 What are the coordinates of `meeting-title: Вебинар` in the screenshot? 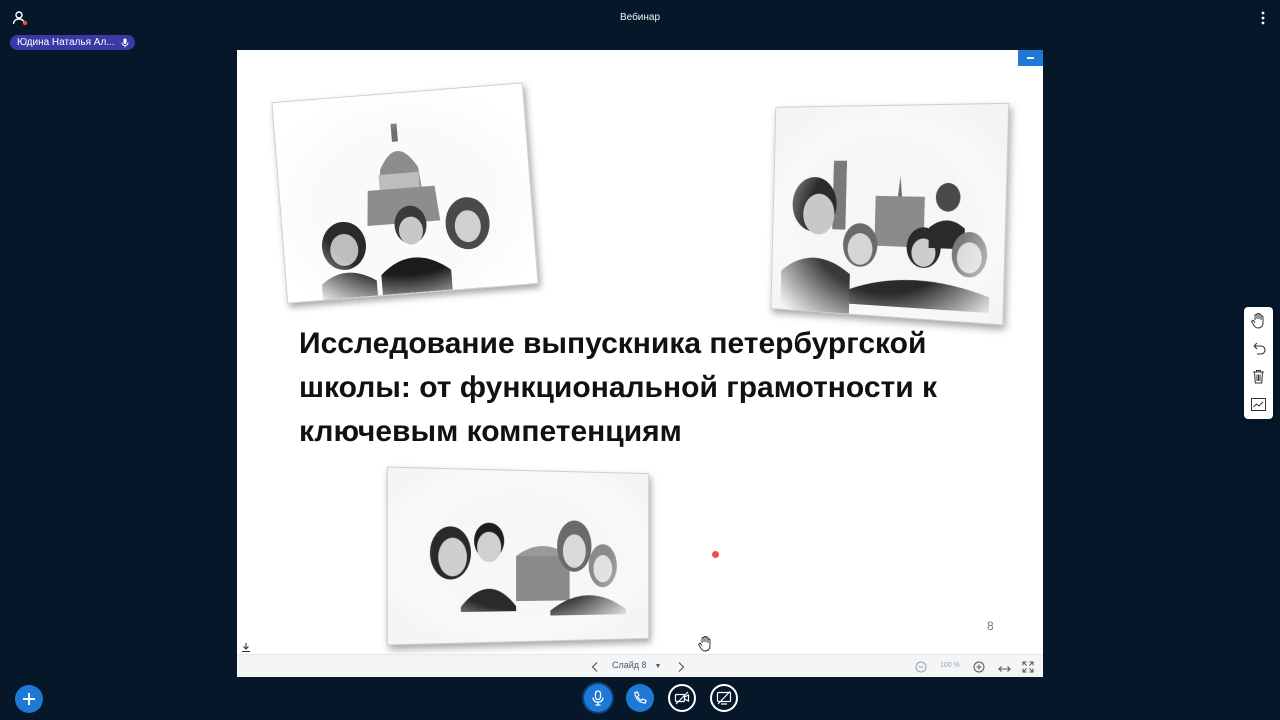 It's located at (640, 17).